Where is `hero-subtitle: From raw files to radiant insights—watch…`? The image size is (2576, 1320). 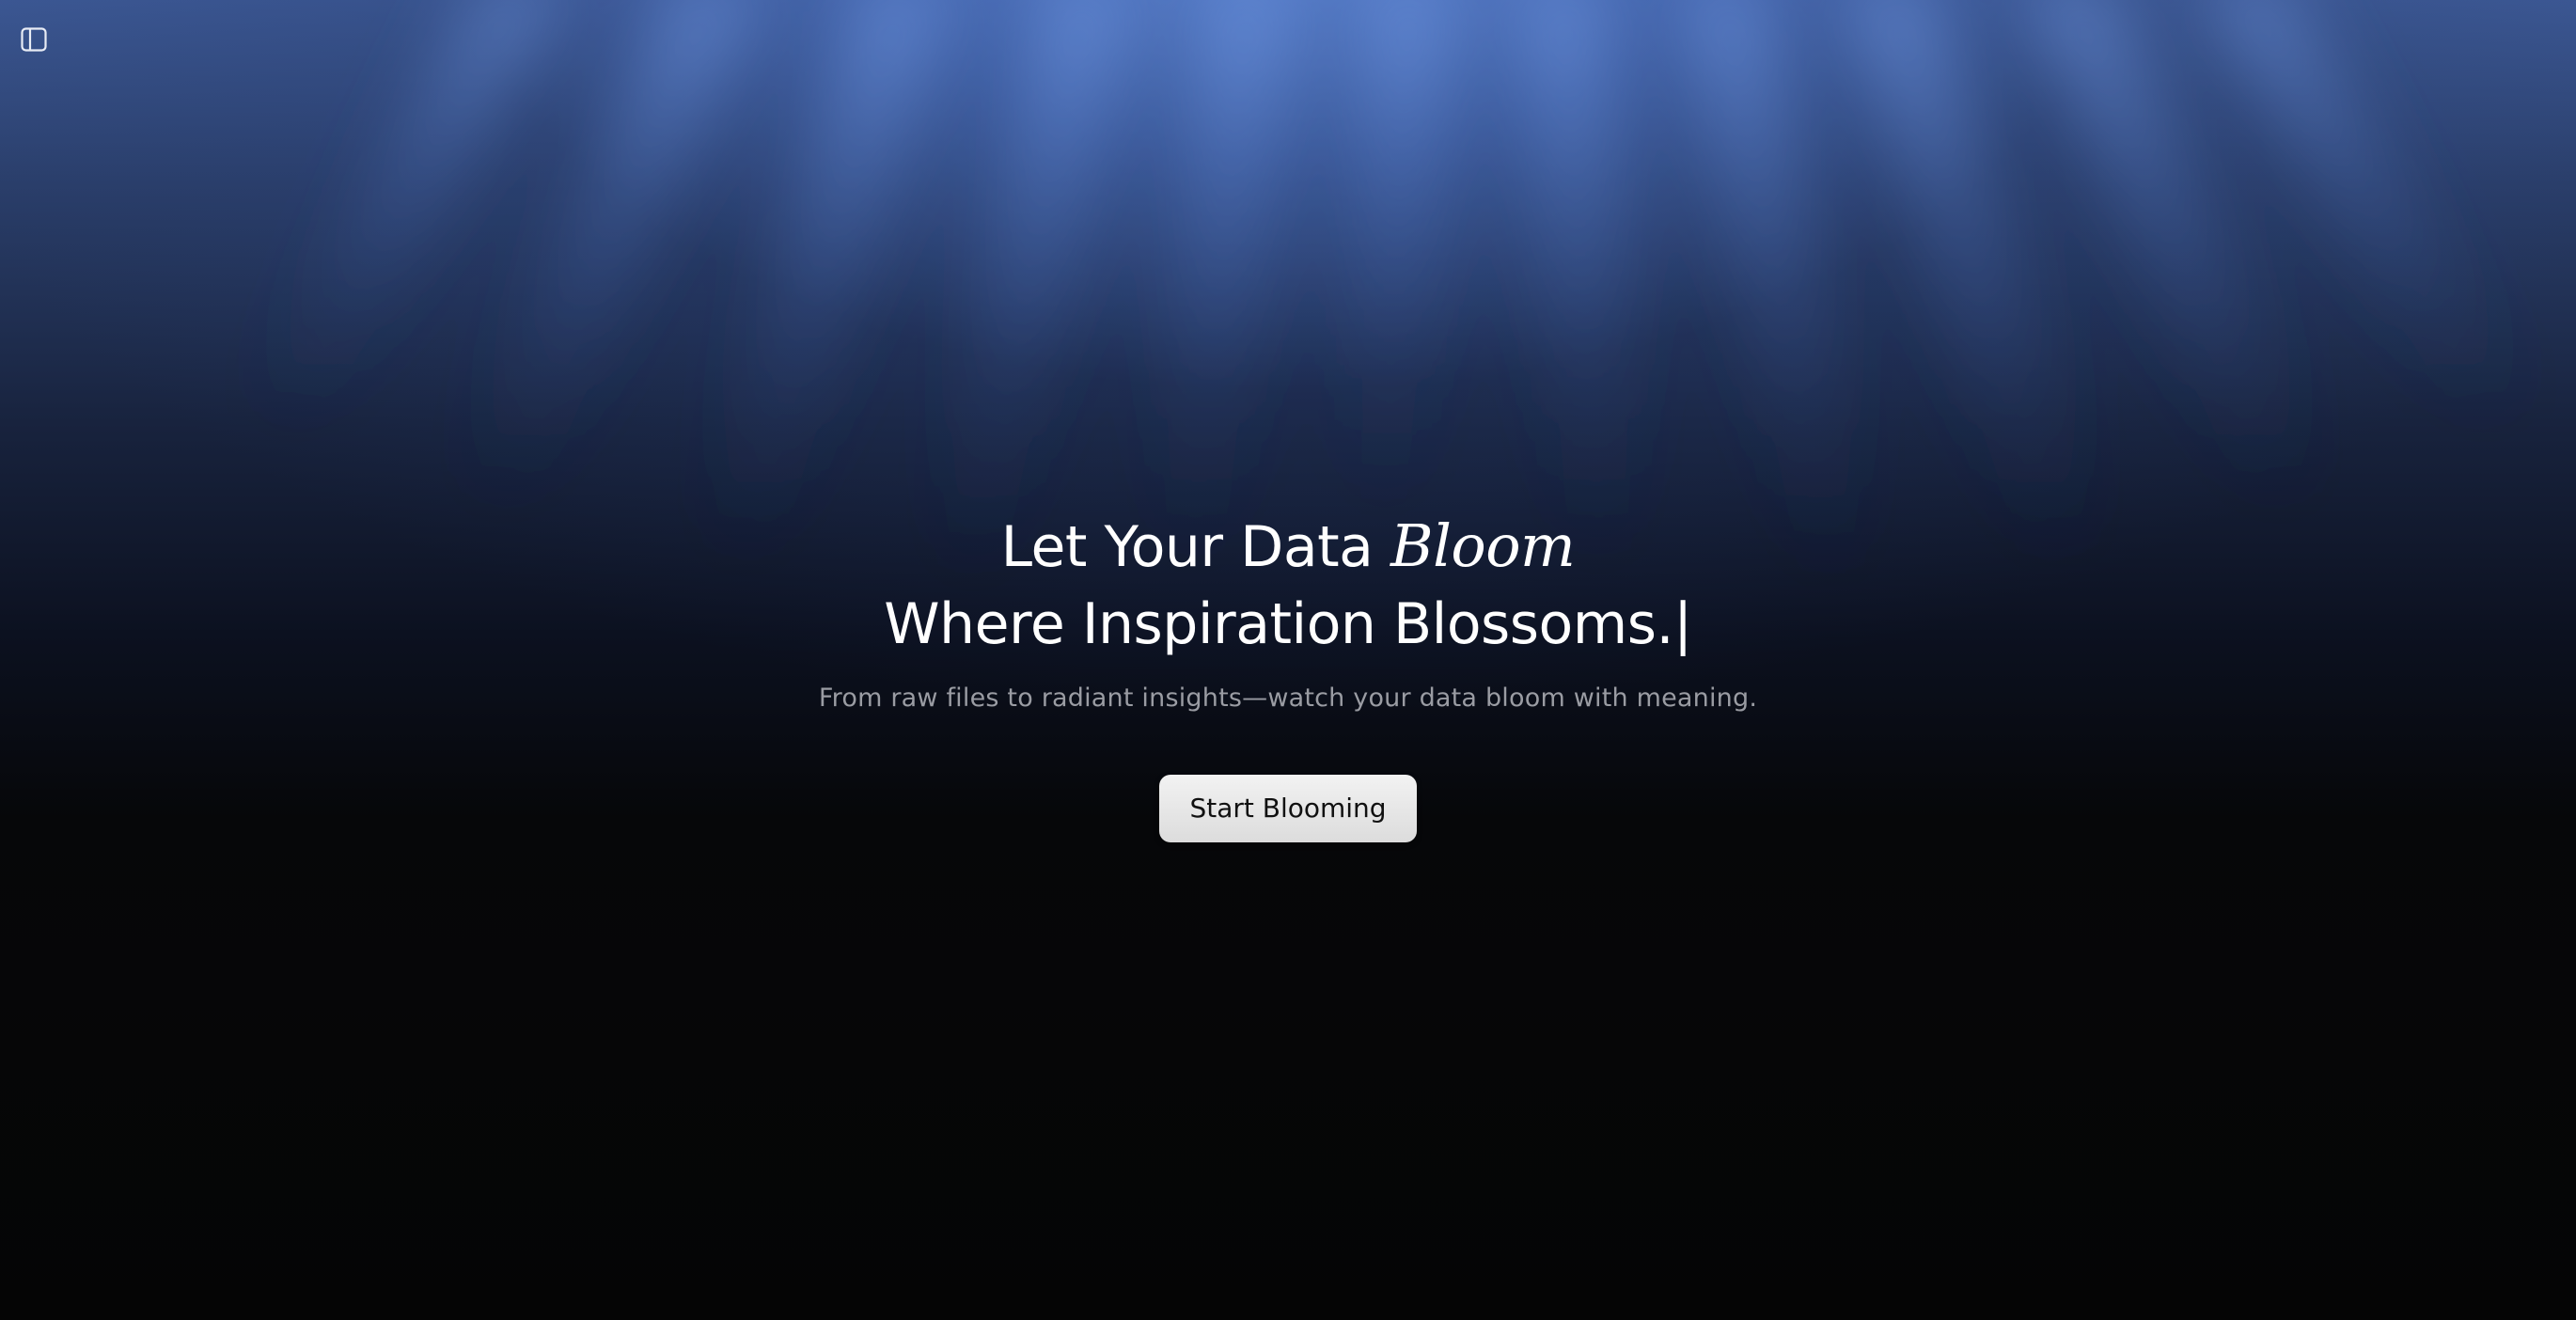 hero-subtitle: From raw files to radiant insights—watch… is located at coordinates (1288, 698).